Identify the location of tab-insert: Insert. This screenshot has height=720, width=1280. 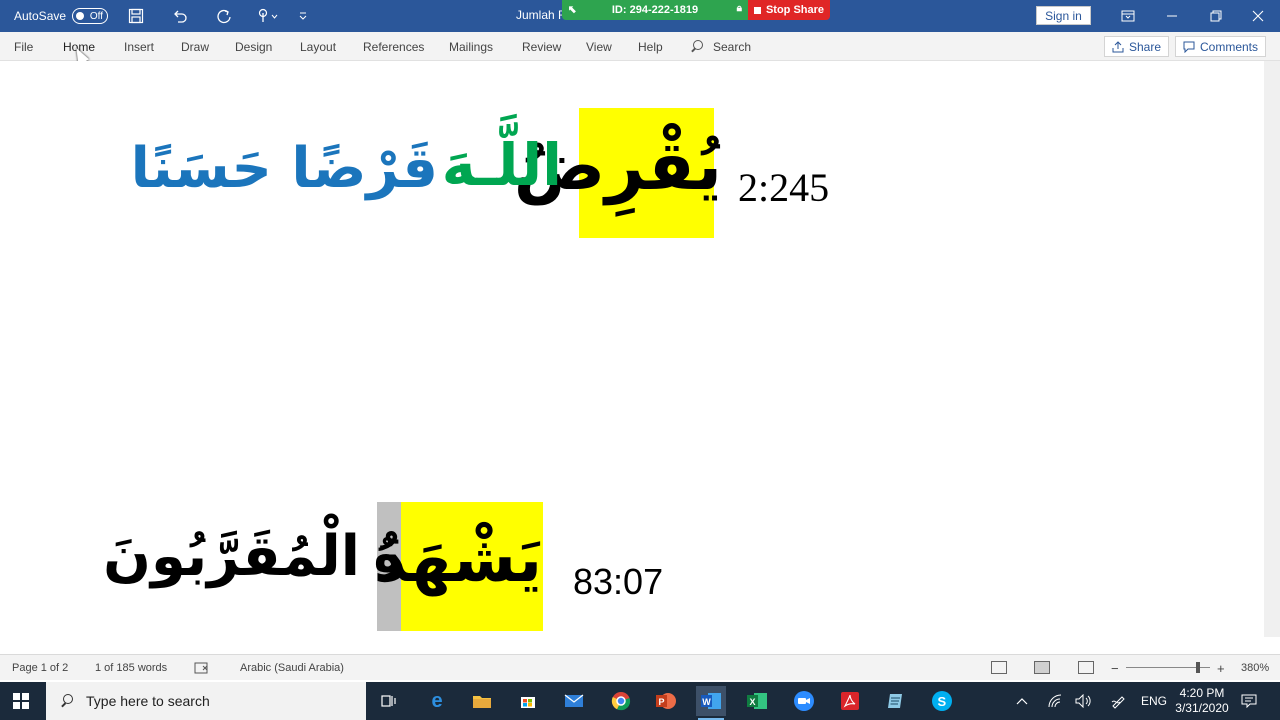
(139, 46).